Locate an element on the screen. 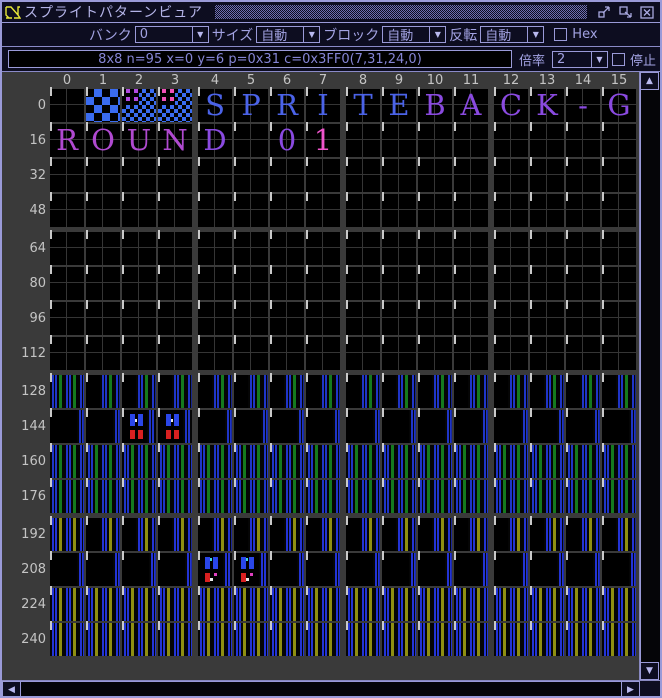 The height and width of the screenshot is (698, 662). scroll-up-icon: ▲ is located at coordinates (649, 81).